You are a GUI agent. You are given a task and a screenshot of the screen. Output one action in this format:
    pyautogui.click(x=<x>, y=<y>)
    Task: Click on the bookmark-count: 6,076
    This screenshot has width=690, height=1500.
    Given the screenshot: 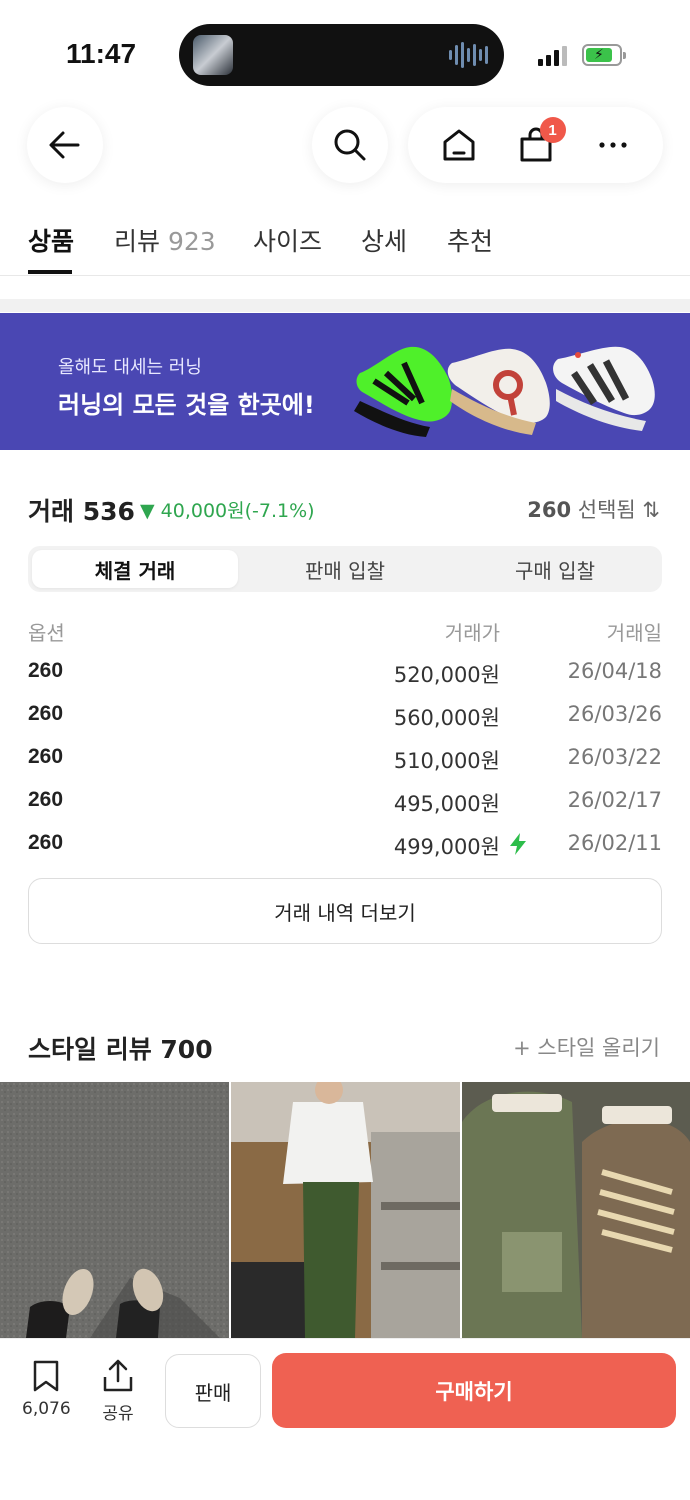 What is the action you would take?
    pyautogui.click(x=46, y=1409)
    